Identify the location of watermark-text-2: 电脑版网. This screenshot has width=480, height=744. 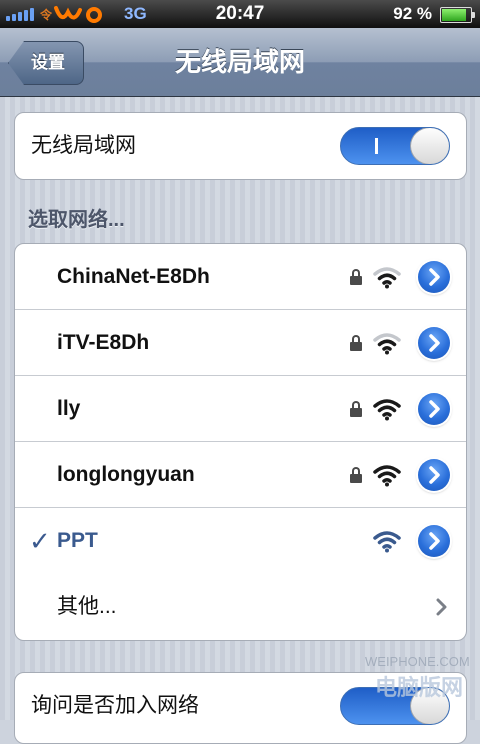
(419, 687).